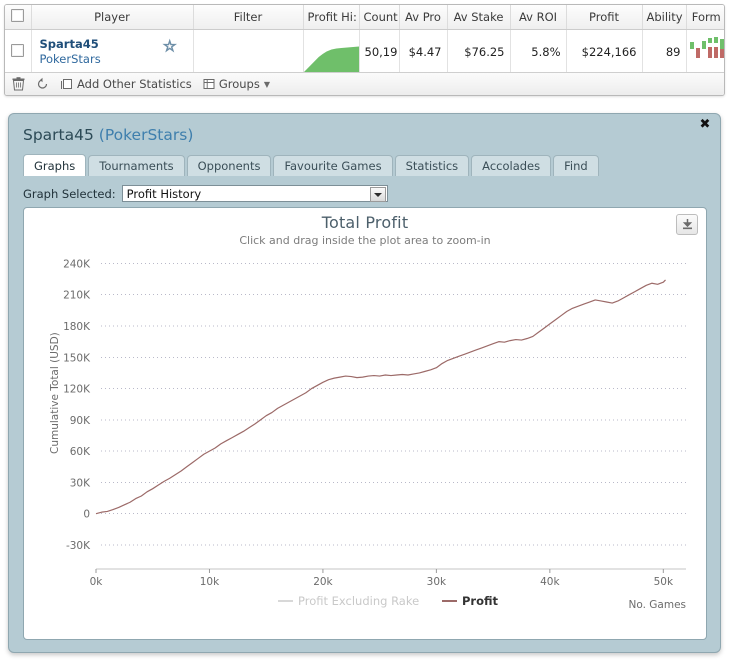 The width and height of the screenshot is (729, 665). I want to click on svg-text: 120K, so click(77, 390).